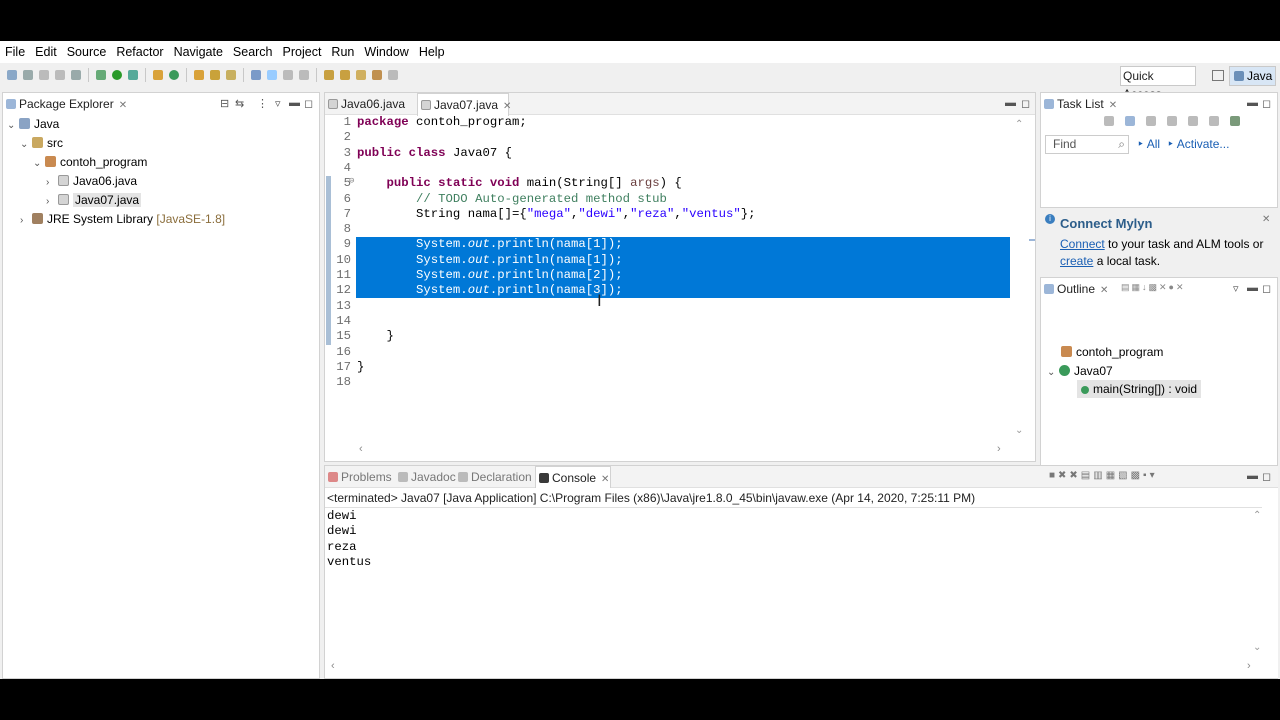 The image size is (1280, 720). I want to click on connect-link: Connect, so click(1082, 244).